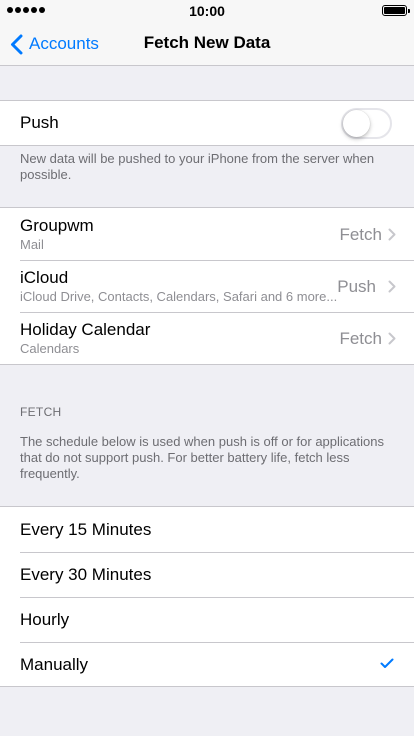 This screenshot has height=736, width=414. I want to click on push-group: Push, so click(207, 123).